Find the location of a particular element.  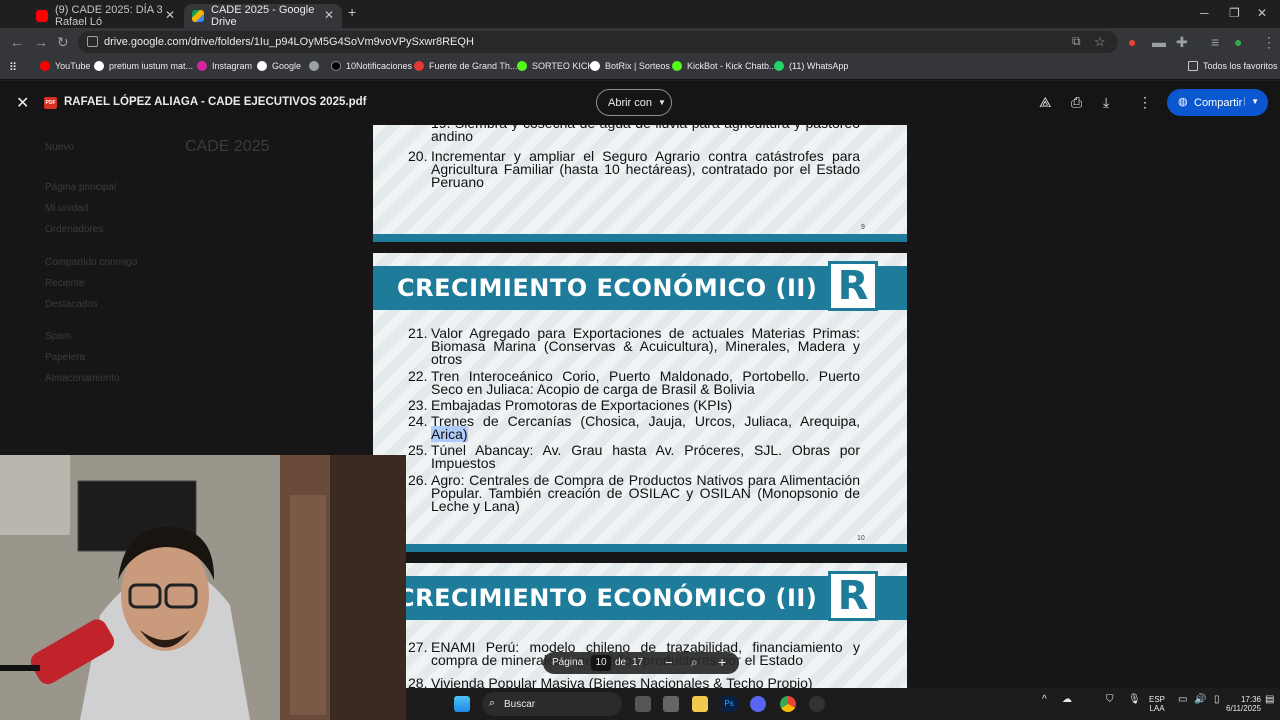

zoom-out-icon: − is located at coordinates (669, 662).